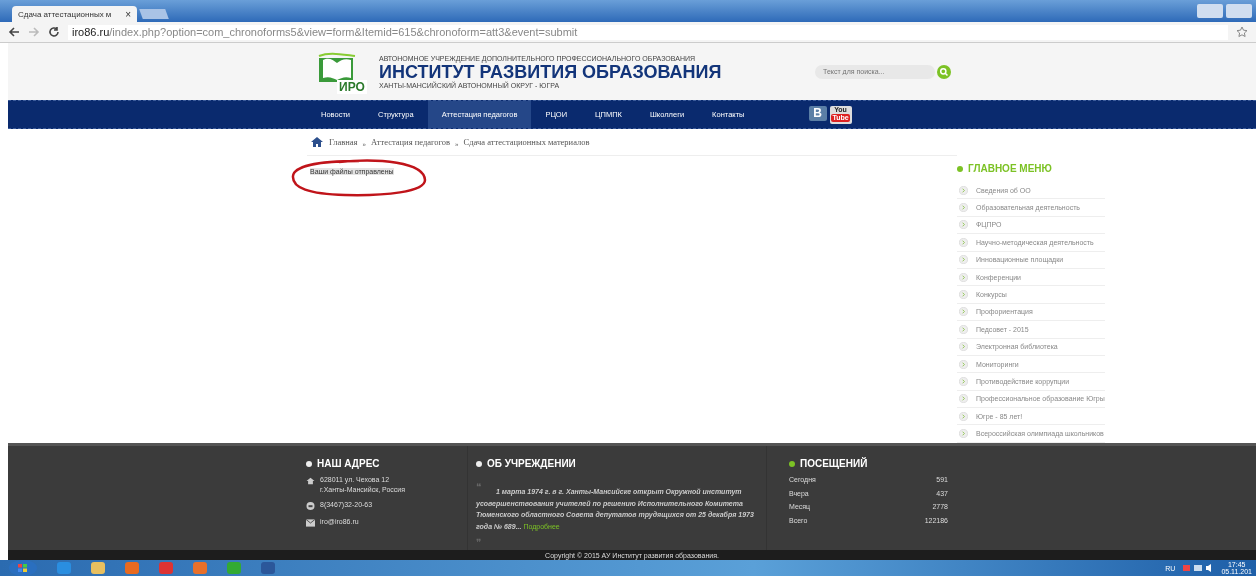 The height and width of the screenshot is (576, 1256). I want to click on star-icon, so click(1242, 32).